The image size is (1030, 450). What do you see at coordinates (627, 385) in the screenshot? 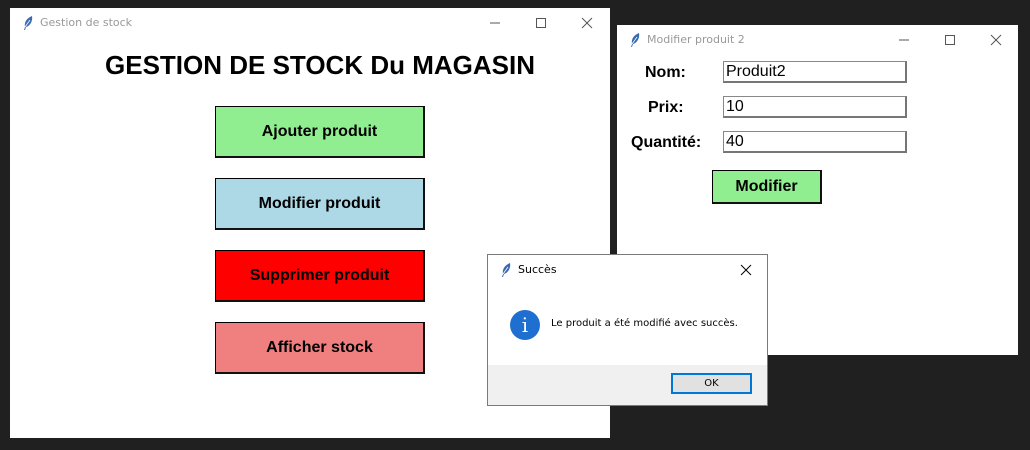
I see `dialog-footer: OK` at bounding box center [627, 385].